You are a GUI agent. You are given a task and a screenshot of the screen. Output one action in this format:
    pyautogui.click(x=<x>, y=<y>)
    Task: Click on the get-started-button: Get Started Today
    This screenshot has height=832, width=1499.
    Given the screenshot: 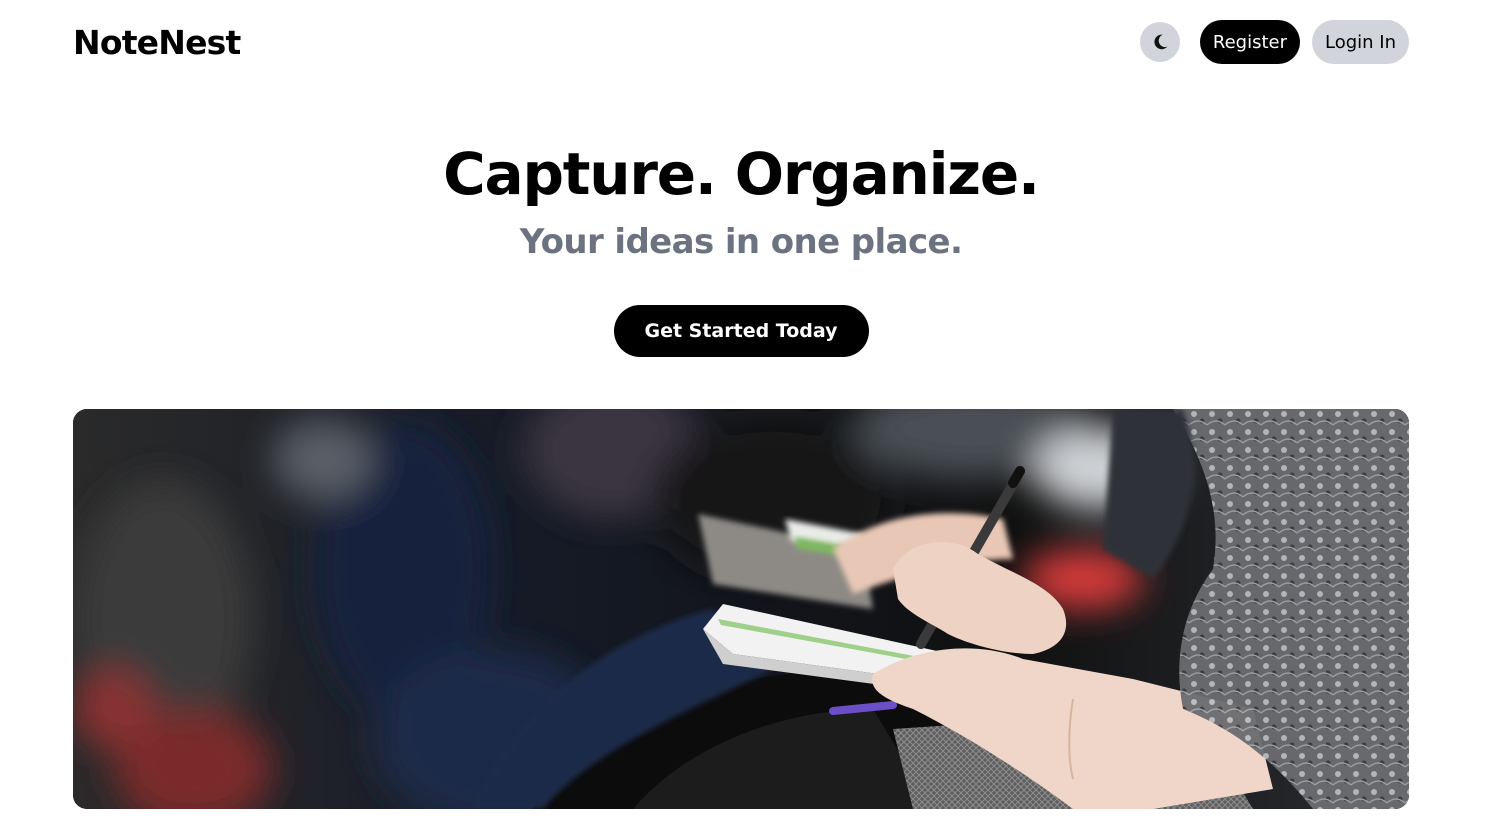 What is the action you would take?
    pyautogui.click(x=741, y=331)
    